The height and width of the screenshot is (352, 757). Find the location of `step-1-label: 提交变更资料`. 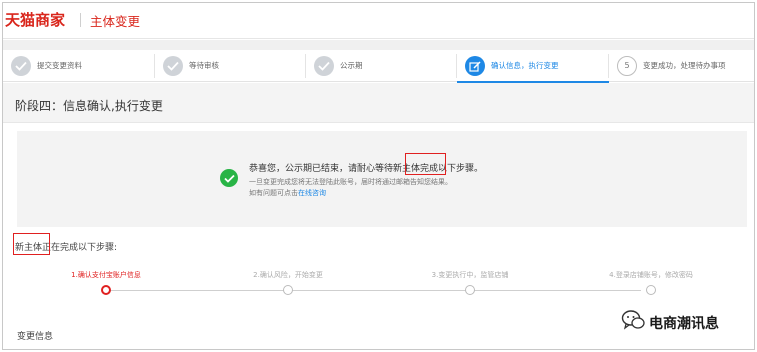

step-1-label: 提交变更资料 is located at coordinates (59, 65).